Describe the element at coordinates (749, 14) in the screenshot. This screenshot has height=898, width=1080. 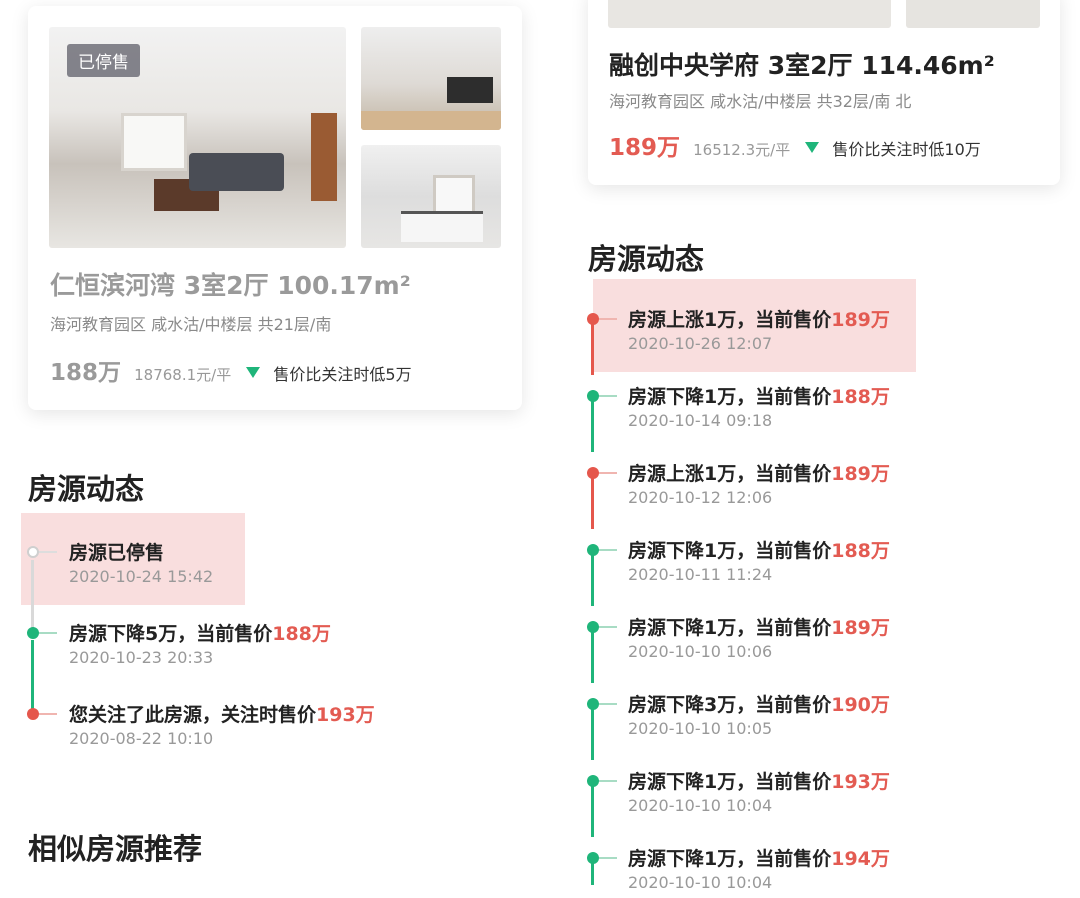
I see `listing-main-photo` at that location.